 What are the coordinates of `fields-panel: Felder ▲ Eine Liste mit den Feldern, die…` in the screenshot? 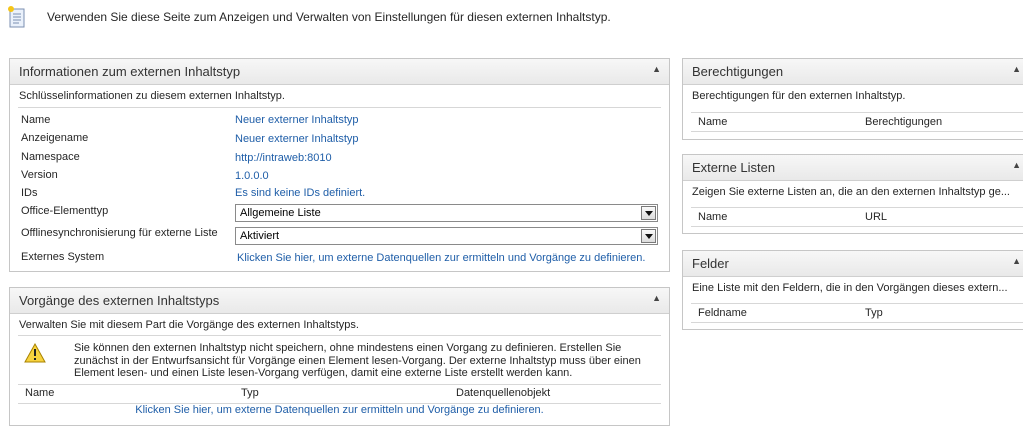 It's located at (852, 290).